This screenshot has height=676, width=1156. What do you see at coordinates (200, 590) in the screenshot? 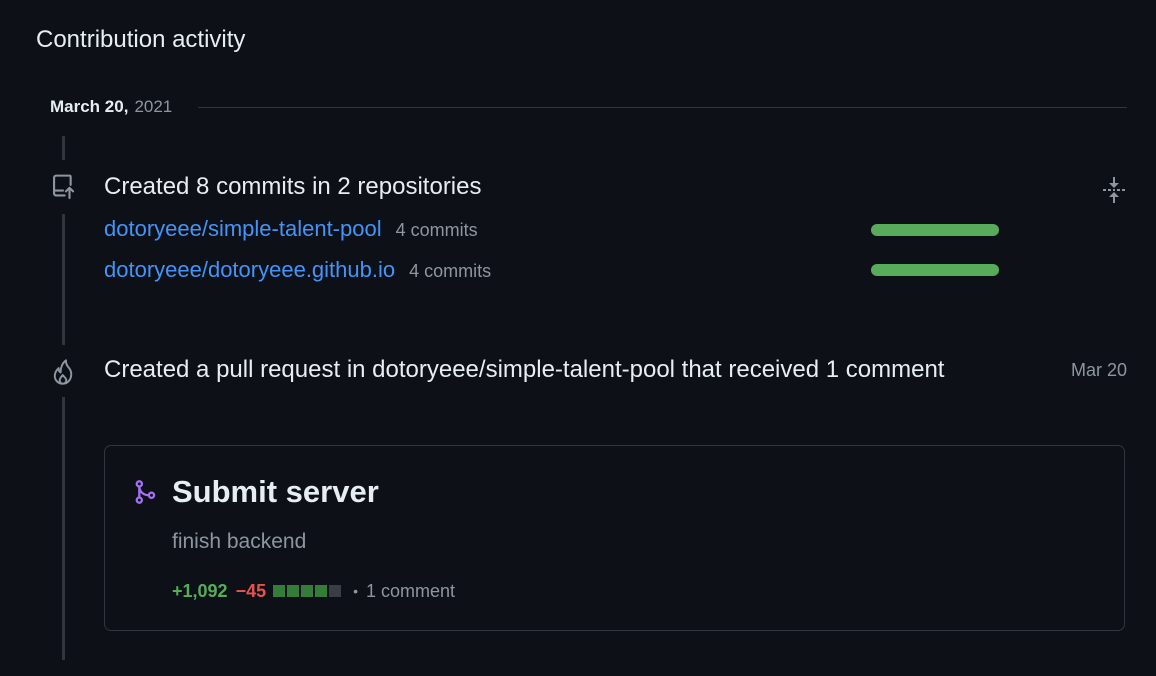
I see `additions-count: +1,092` at bounding box center [200, 590].